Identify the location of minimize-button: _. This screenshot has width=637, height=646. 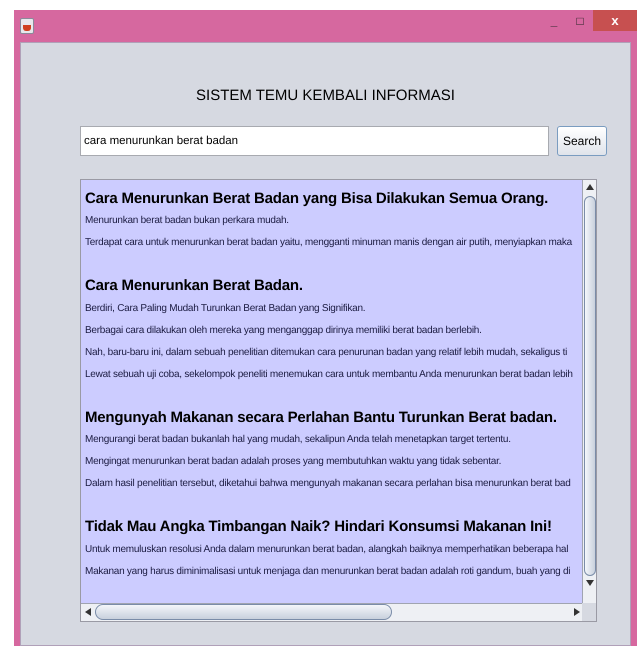
(554, 20).